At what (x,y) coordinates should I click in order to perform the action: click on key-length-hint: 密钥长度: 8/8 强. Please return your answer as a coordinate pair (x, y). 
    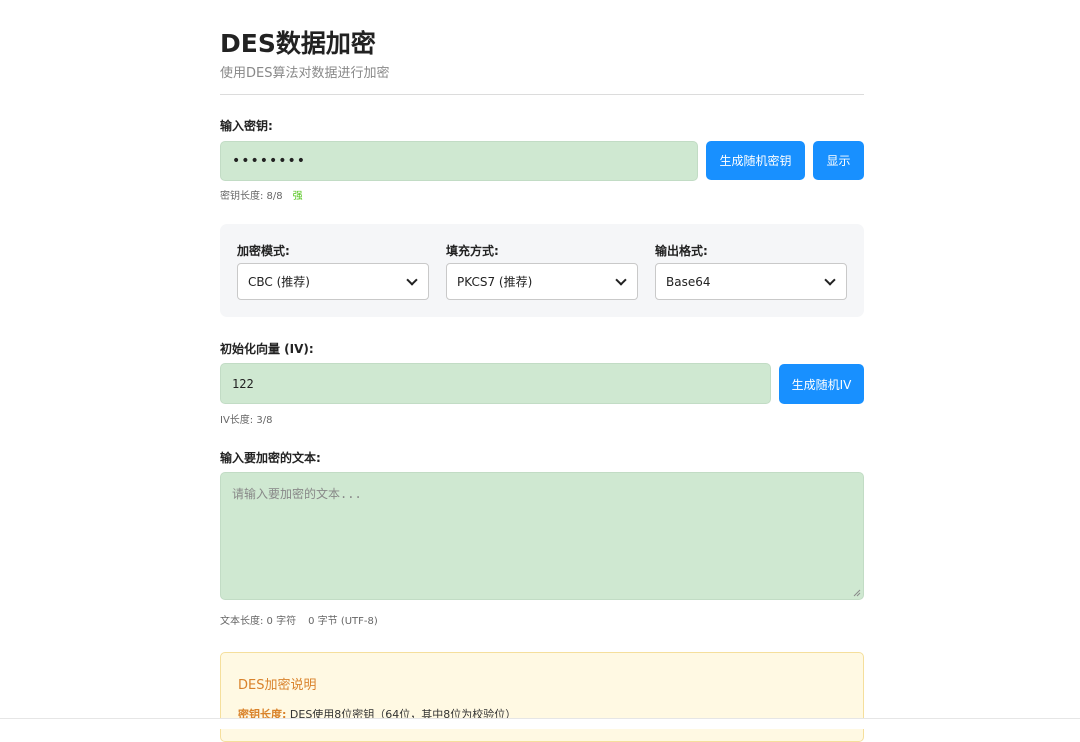
    Looking at the image, I should click on (261, 194).